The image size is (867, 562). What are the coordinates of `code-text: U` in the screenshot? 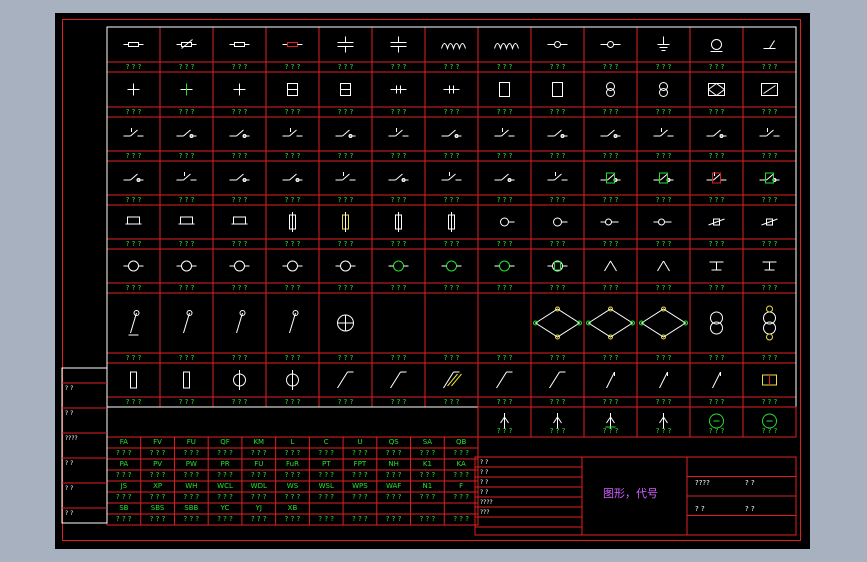 It's located at (360, 442).